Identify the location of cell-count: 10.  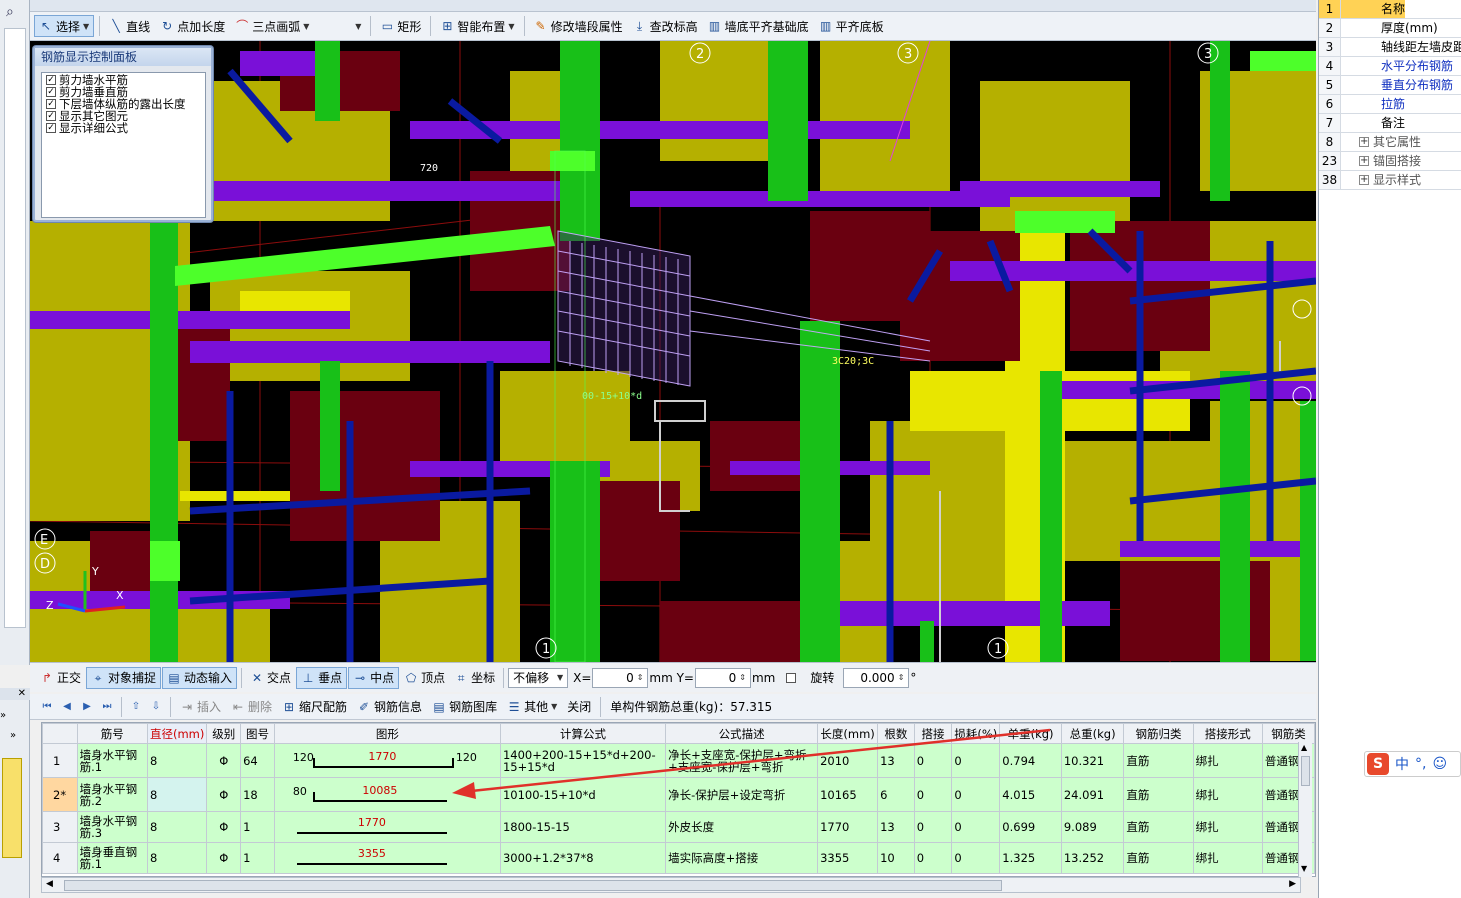
(896, 858).